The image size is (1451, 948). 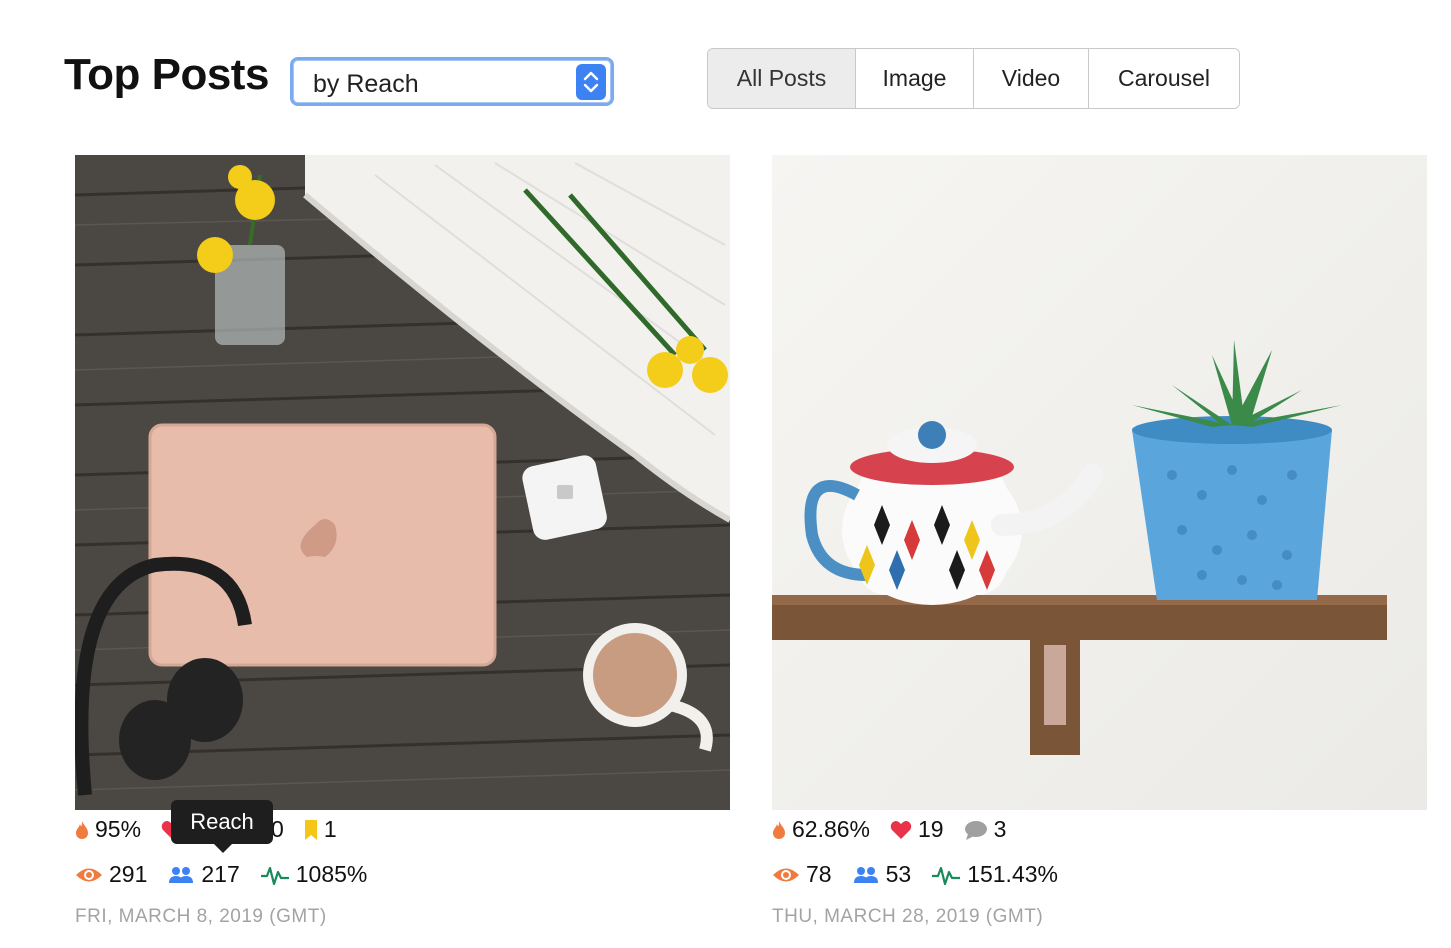 What do you see at coordinates (831, 829) in the screenshot?
I see `engagement-value: 62.86%` at bounding box center [831, 829].